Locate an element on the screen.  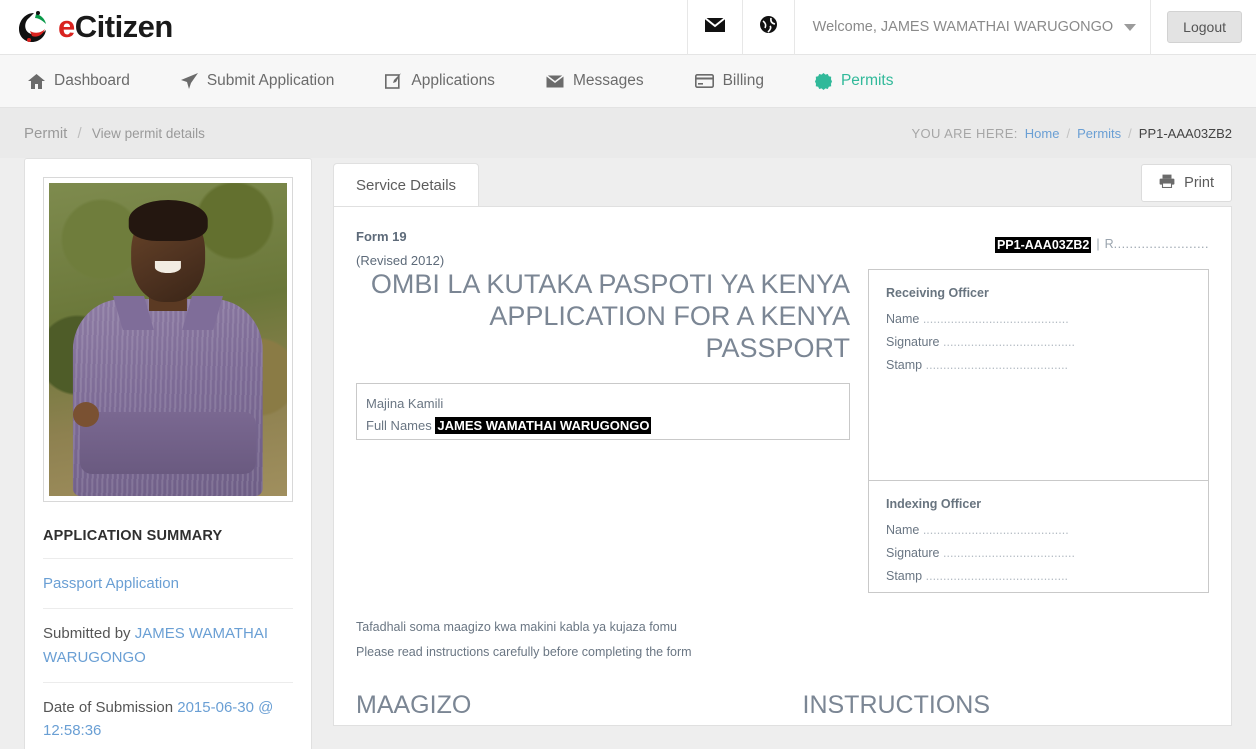
printer-icon is located at coordinates (1167, 183).